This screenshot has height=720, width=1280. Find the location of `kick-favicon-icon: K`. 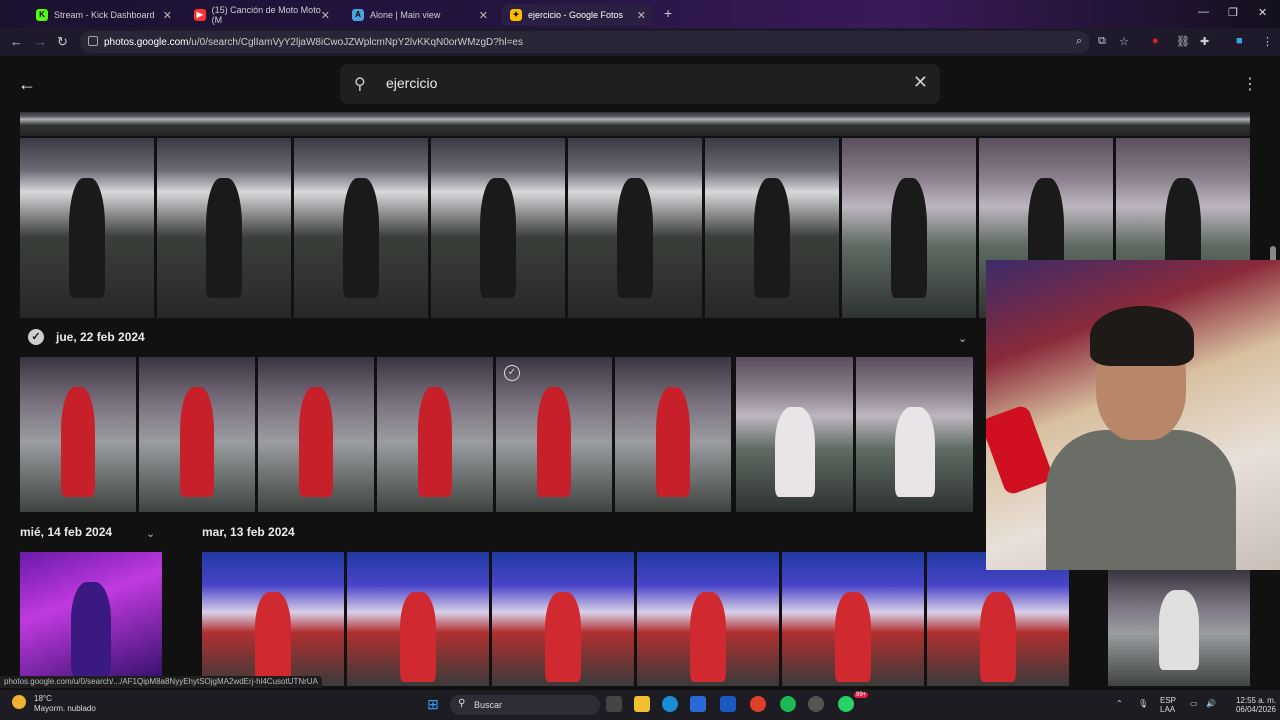

kick-favicon-icon: K is located at coordinates (42, 15).